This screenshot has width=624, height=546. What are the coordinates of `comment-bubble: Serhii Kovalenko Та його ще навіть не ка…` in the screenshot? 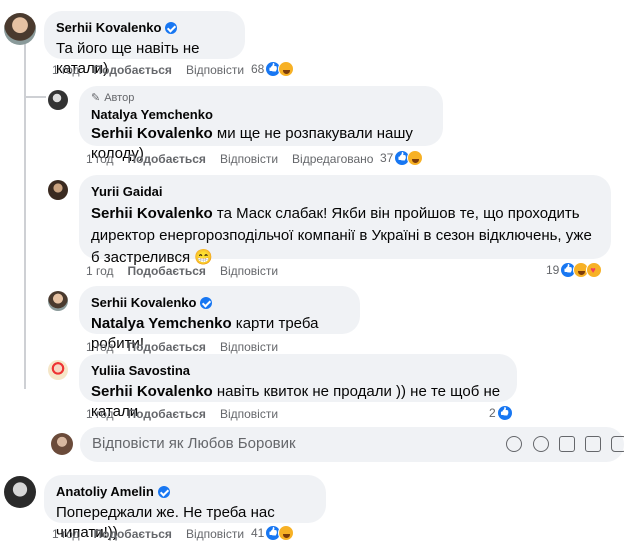 It's located at (144, 44).